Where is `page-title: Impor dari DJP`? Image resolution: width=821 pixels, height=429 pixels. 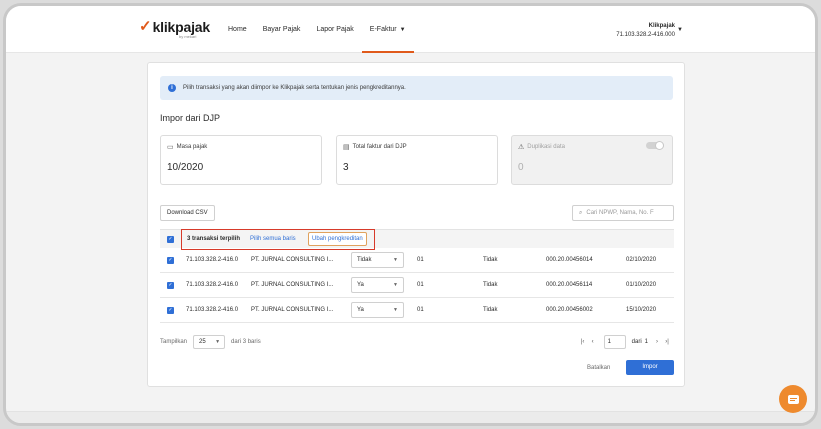
page-title: Impor dari DJP is located at coordinates (190, 118).